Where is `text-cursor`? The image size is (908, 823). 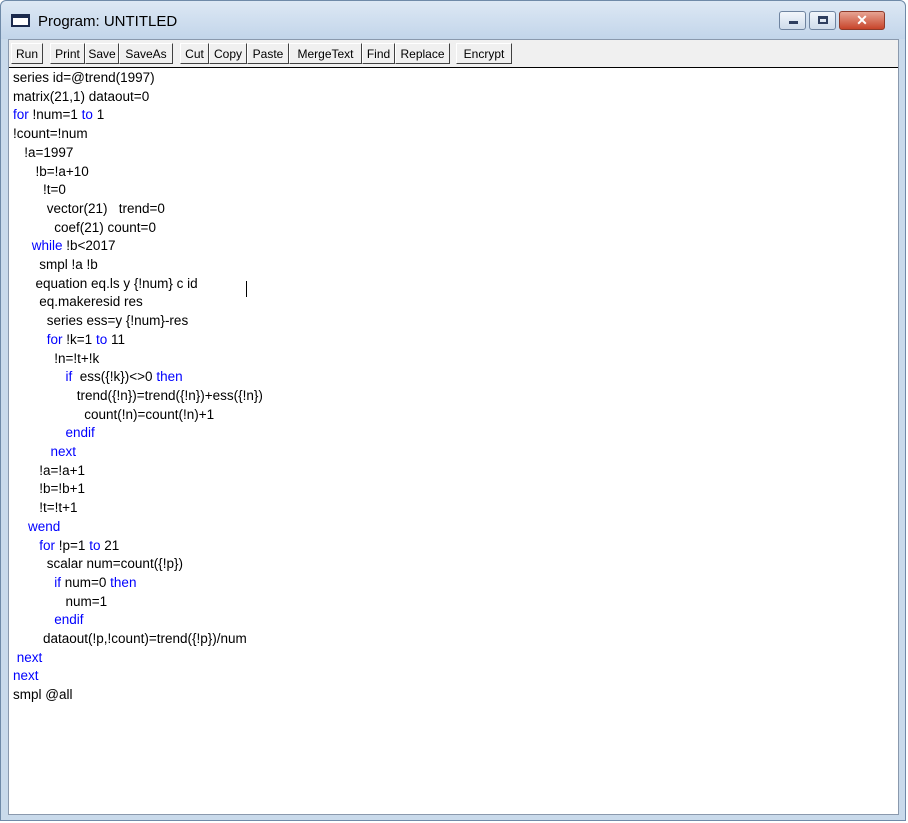
text-cursor is located at coordinates (246, 289).